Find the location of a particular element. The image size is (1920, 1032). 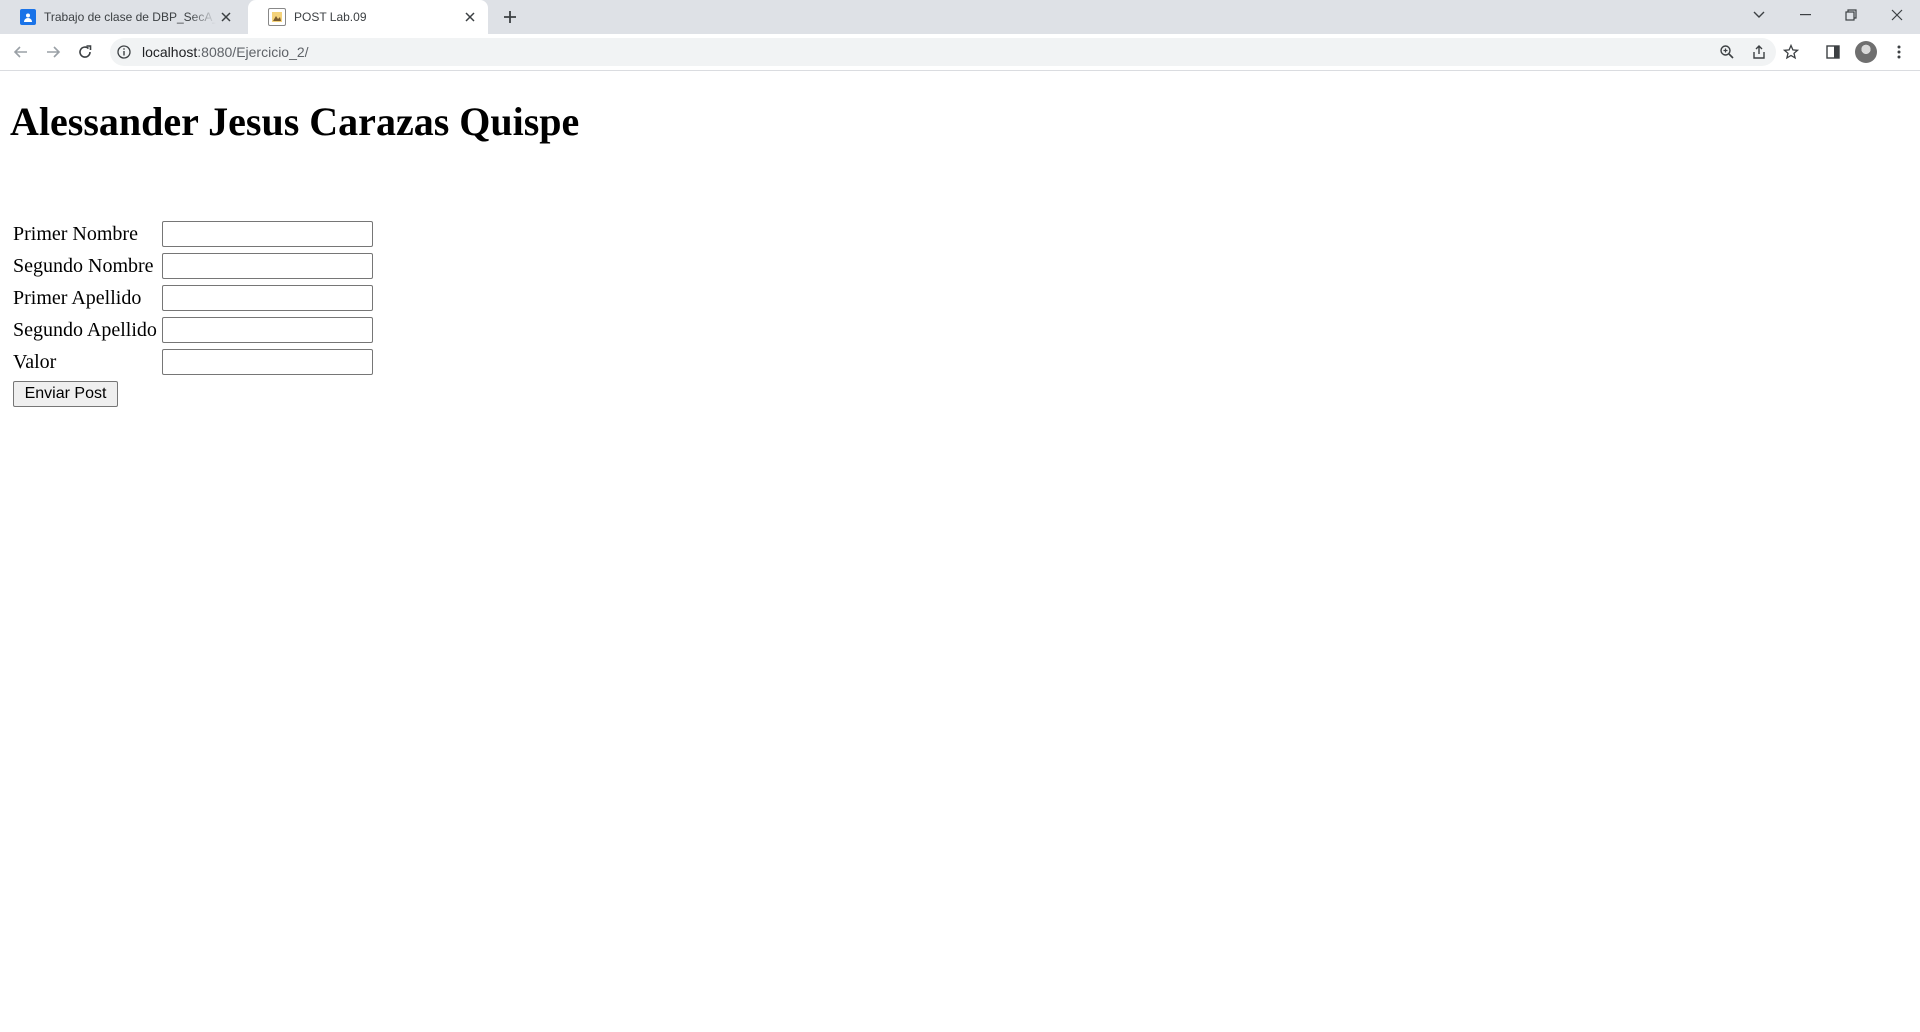

close-window-button is located at coordinates (1897, 15).